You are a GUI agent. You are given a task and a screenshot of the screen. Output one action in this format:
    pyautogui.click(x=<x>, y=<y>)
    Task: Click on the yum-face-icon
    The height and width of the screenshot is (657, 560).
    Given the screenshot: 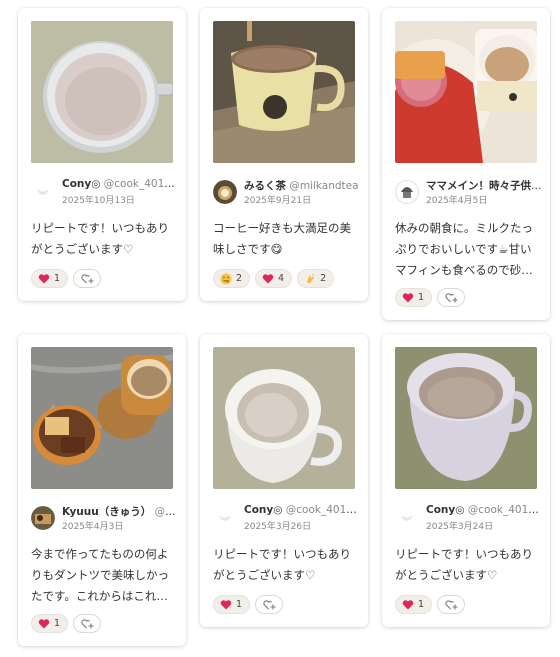 What is the action you would take?
    pyautogui.click(x=226, y=279)
    